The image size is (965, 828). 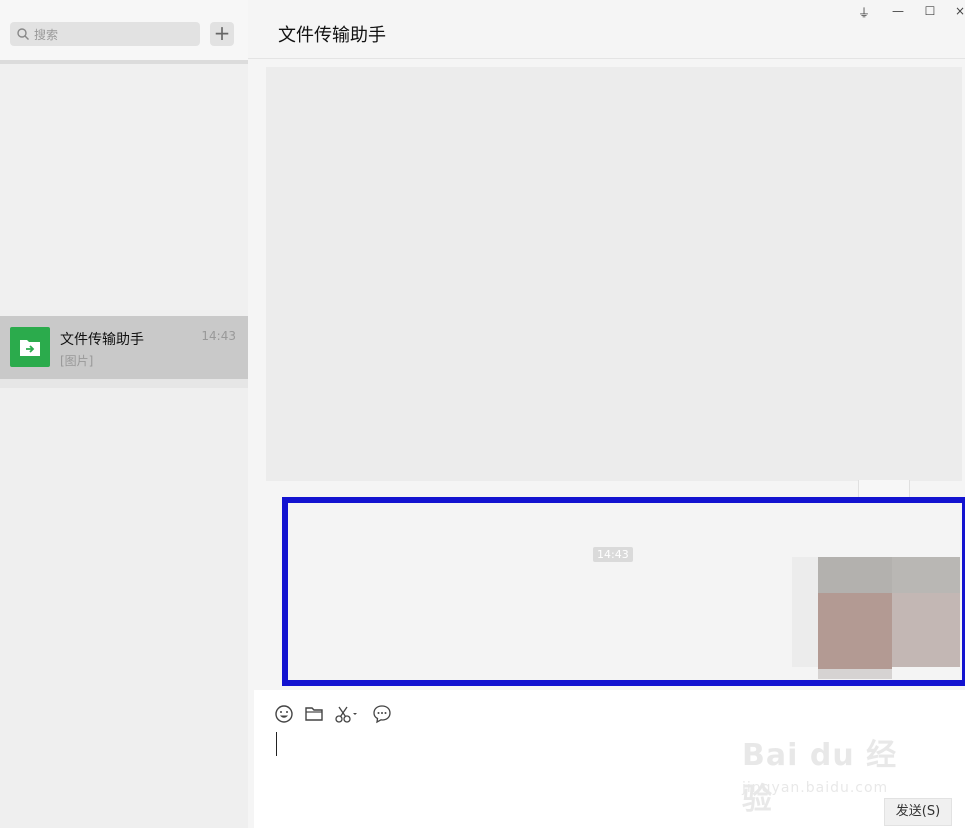 What do you see at coordinates (918, 812) in the screenshot?
I see `send-button: 发送(S)` at bounding box center [918, 812].